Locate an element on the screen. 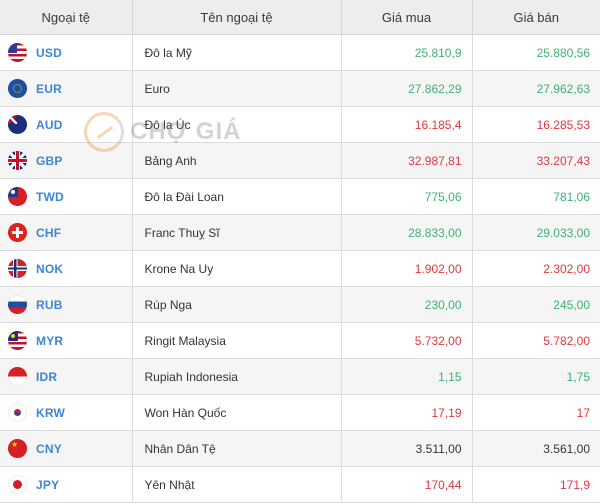  buy-price: 3.511,00 is located at coordinates (407, 448).